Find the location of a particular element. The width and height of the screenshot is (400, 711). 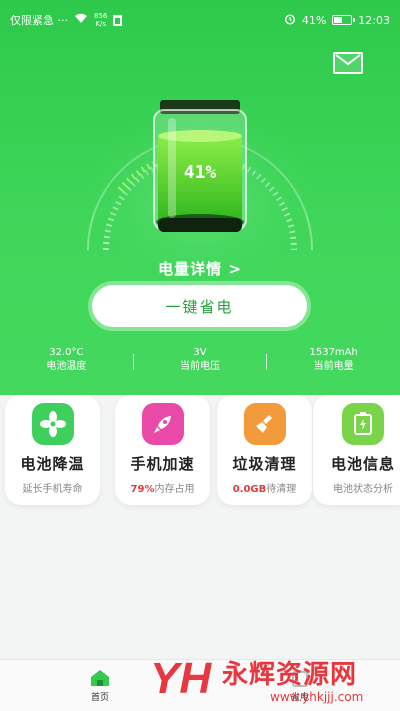

card-battery-cooling: 电池降温 延长手机寿命 is located at coordinates (52, 450).